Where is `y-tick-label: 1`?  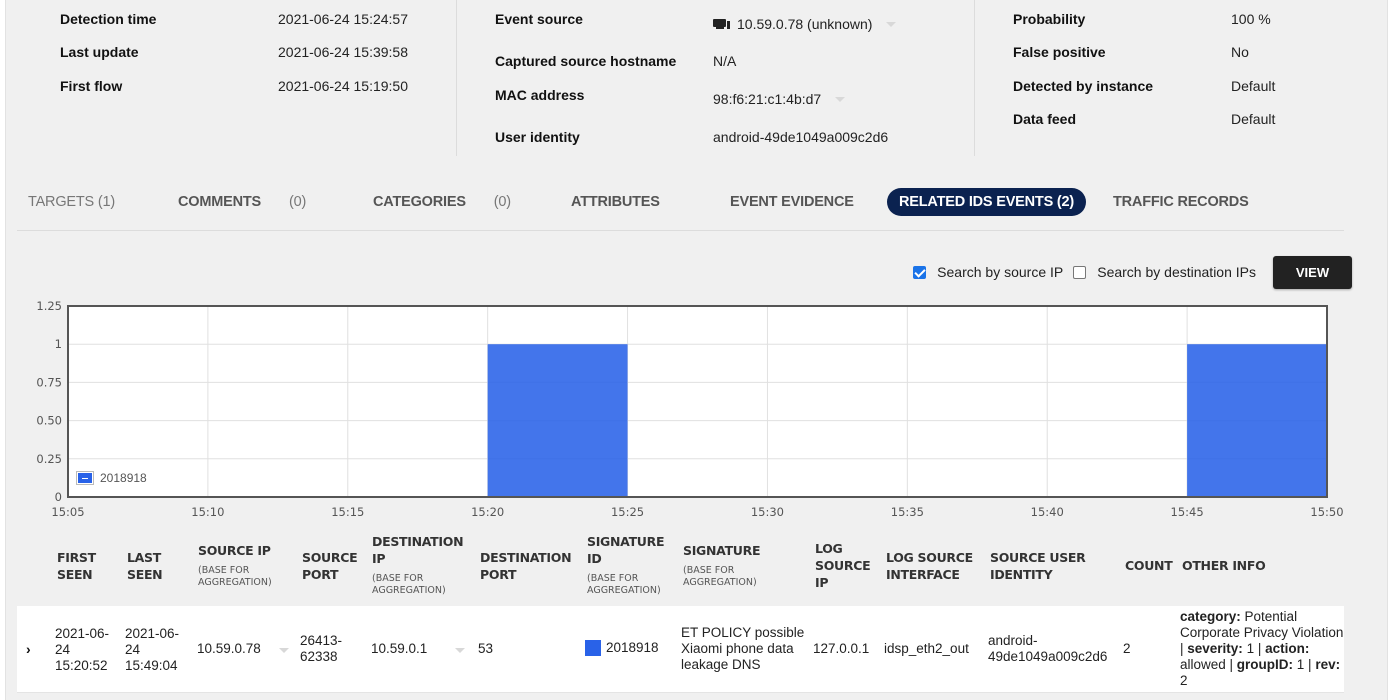 y-tick-label: 1 is located at coordinates (58, 344).